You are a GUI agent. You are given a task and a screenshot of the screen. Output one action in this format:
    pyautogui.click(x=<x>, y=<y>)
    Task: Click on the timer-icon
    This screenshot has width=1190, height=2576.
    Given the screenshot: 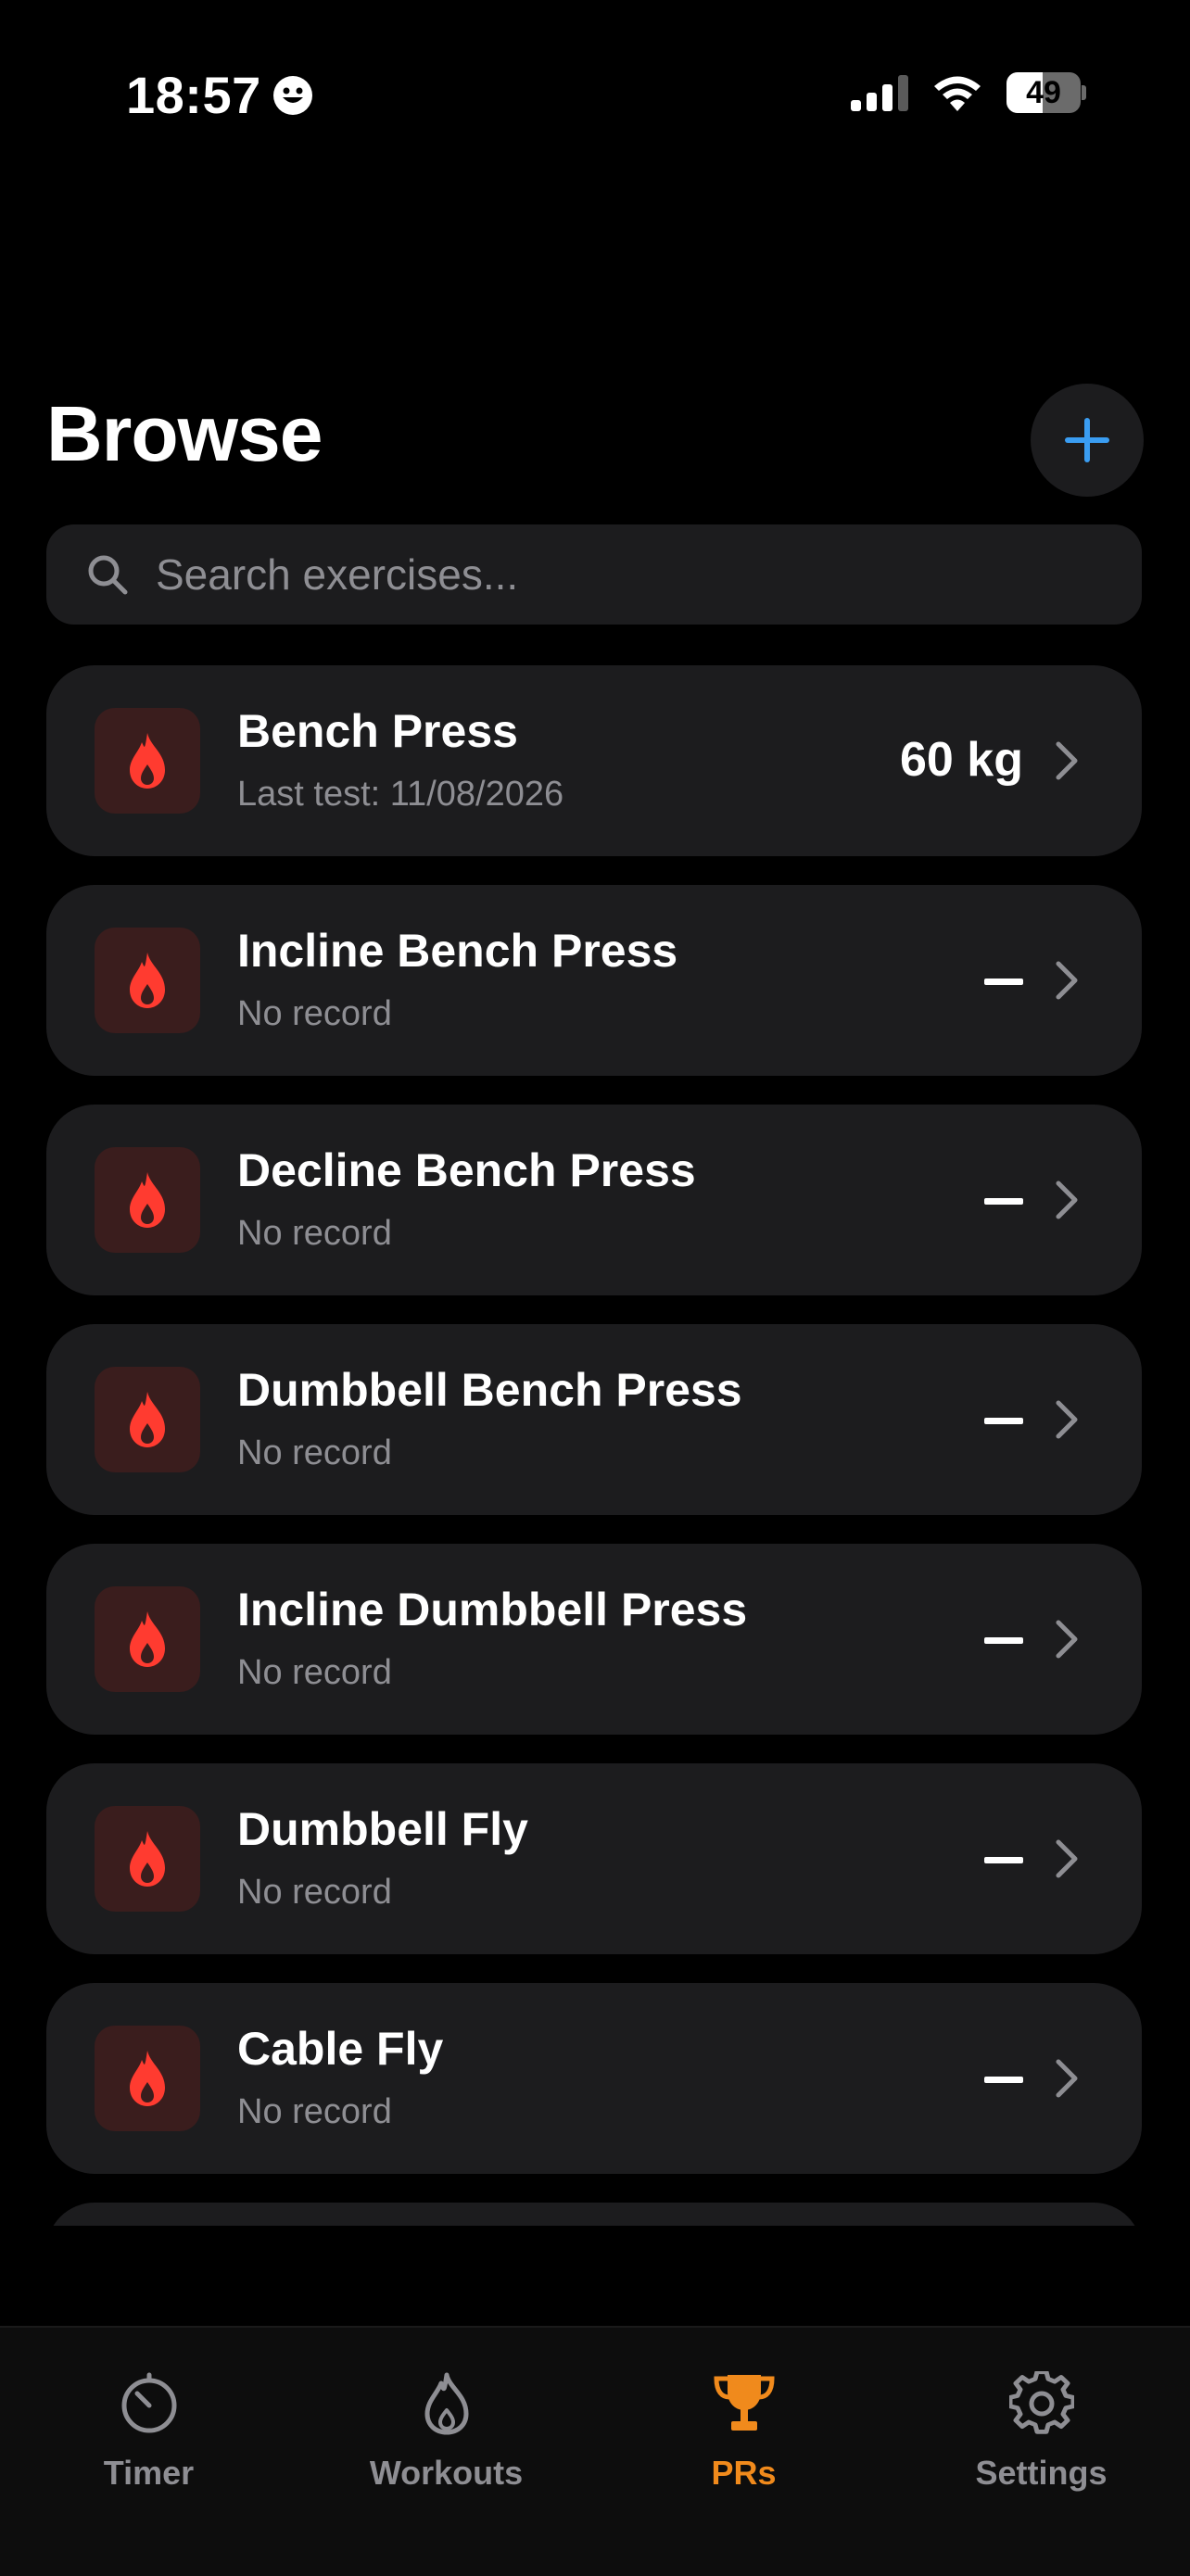 What is the action you would take?
    pyautogui.click(x=149, y=2404)
    